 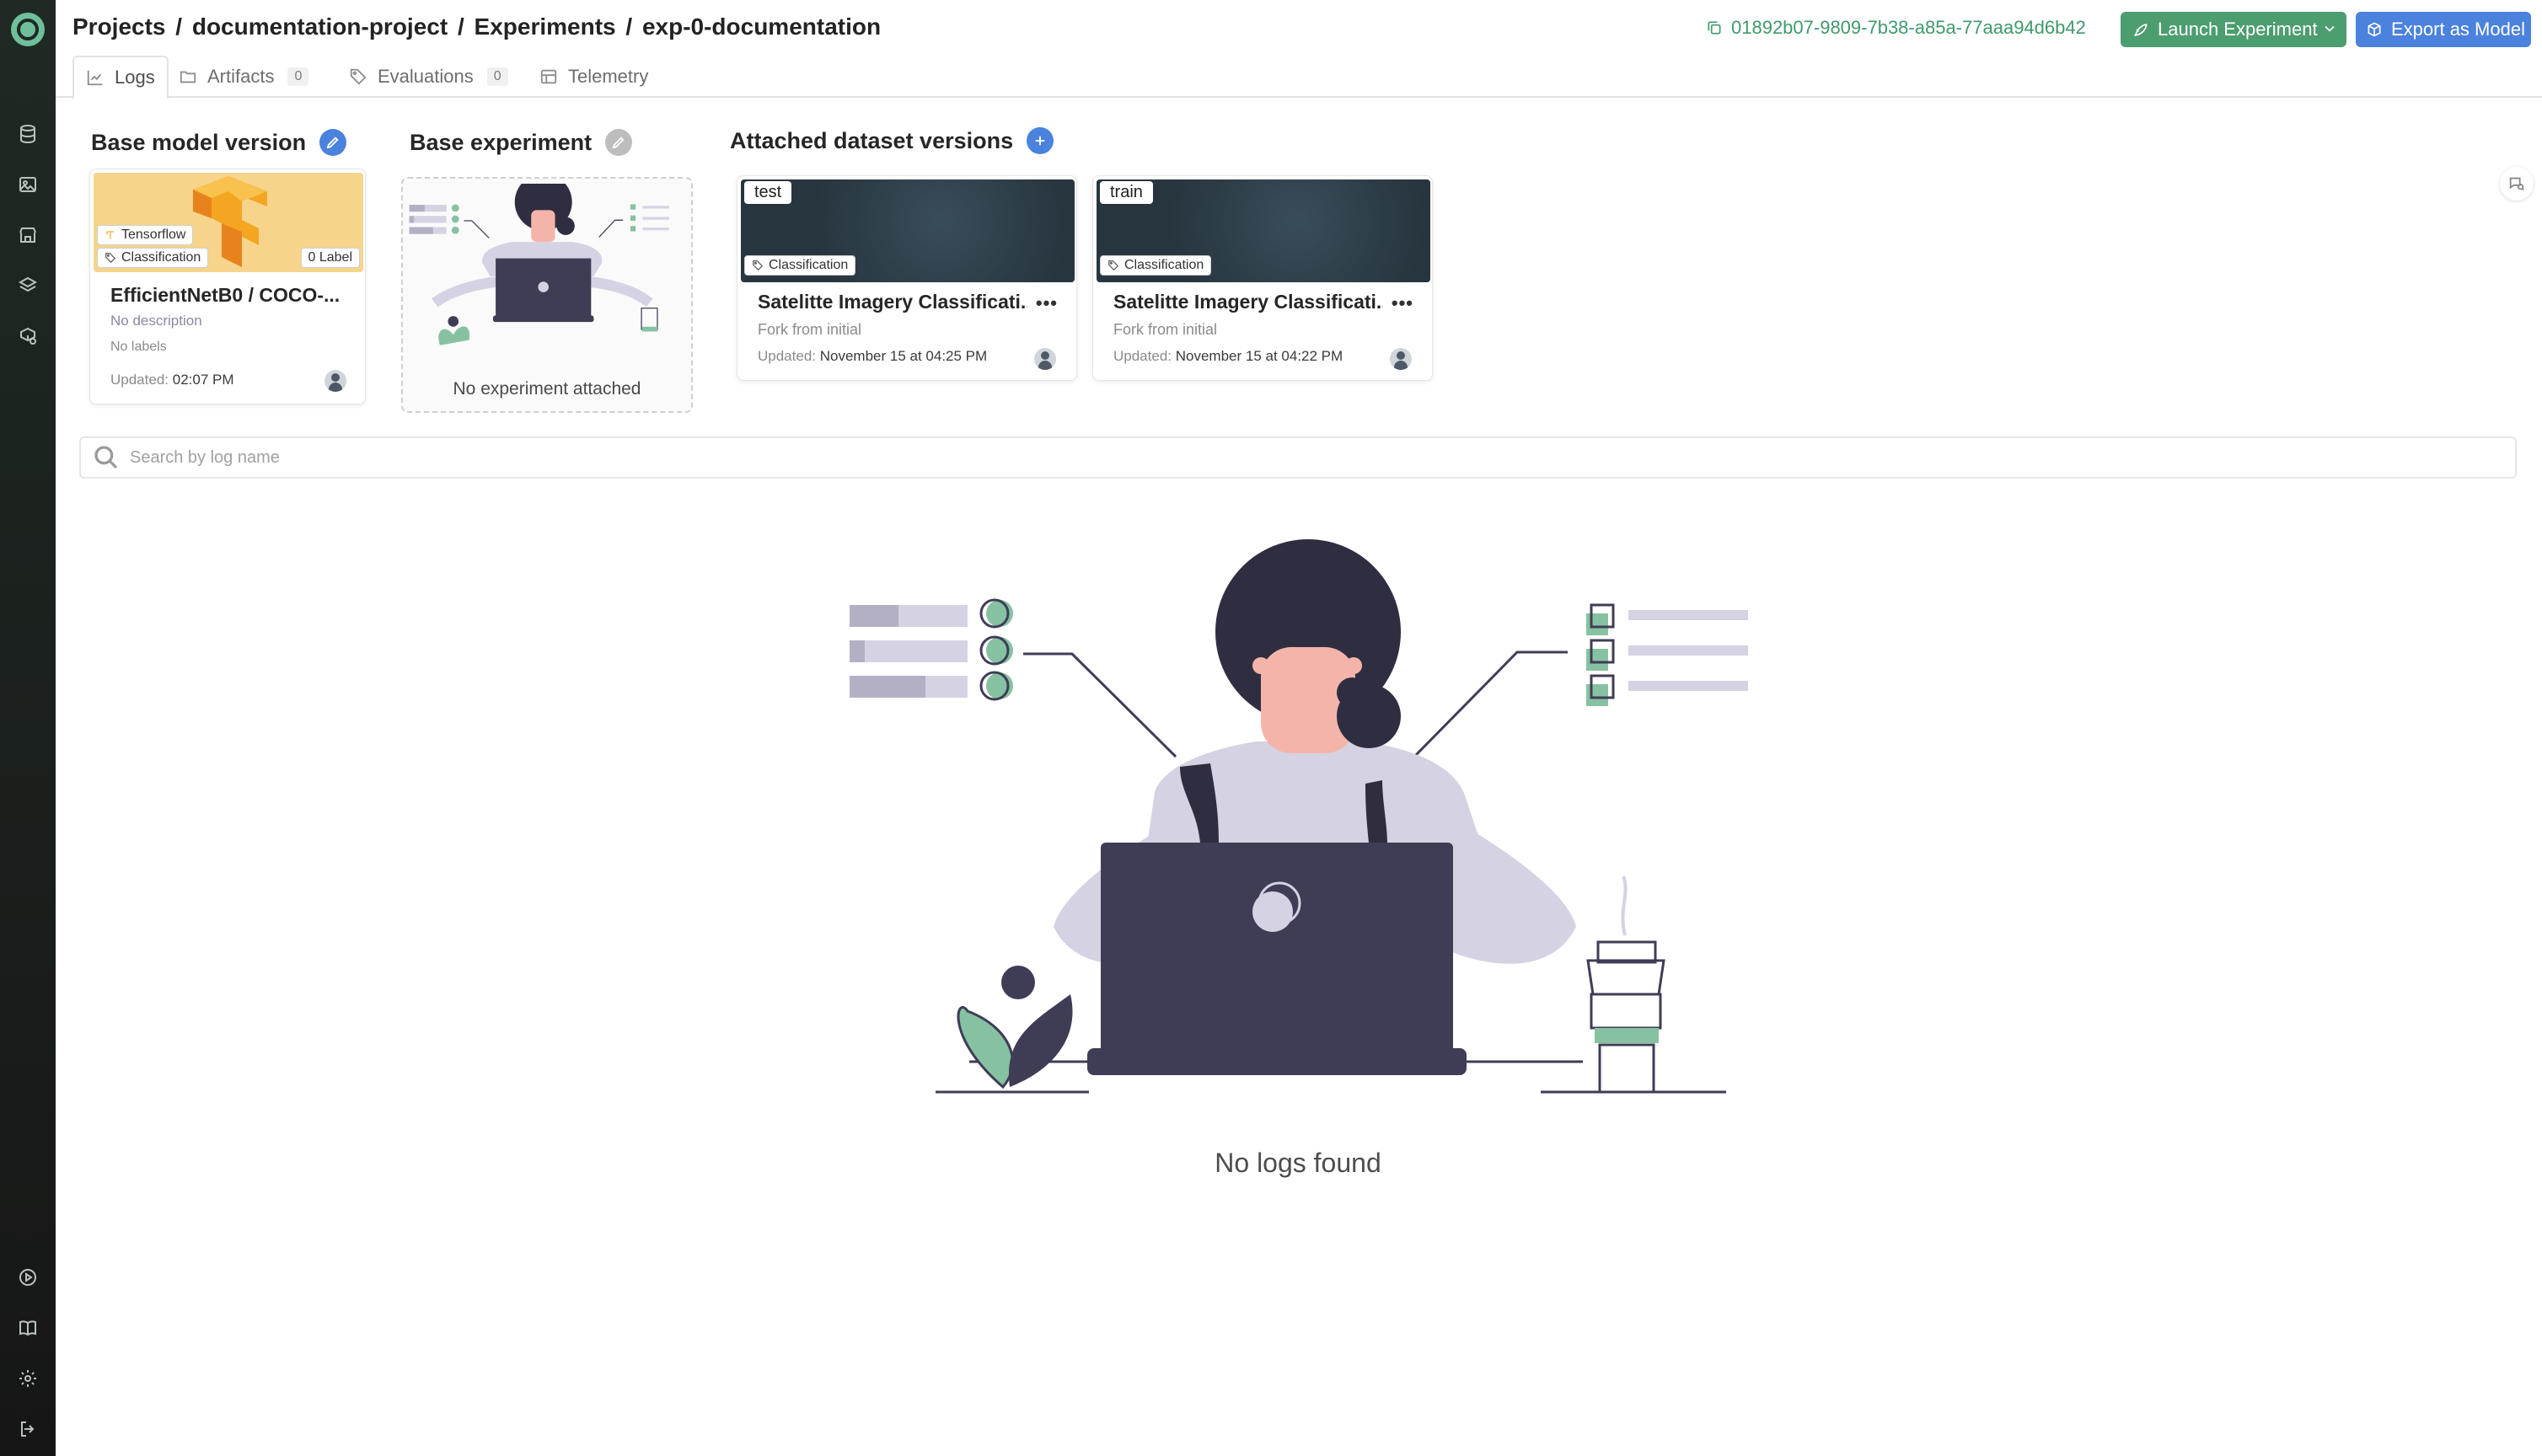 I want to click on updated-value: 02:07 PM, so click(x=203, y=380).